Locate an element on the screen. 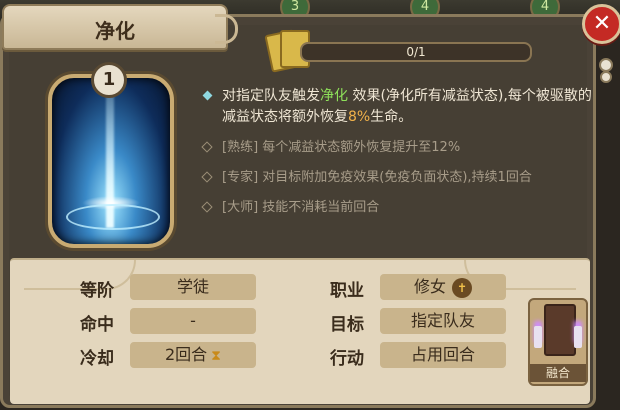 Image resolution: width=620 pixels, height=410 pixels. description-text: 生命。 is located at coordinates (391, 117).